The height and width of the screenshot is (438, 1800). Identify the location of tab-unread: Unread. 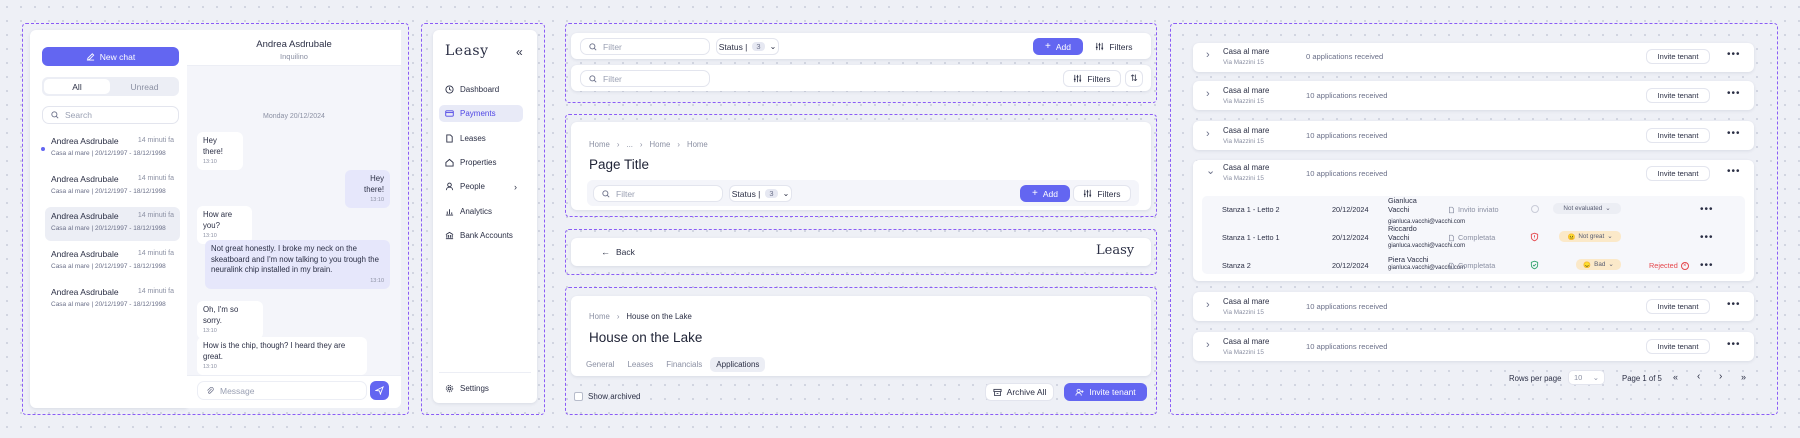
(144, 86).